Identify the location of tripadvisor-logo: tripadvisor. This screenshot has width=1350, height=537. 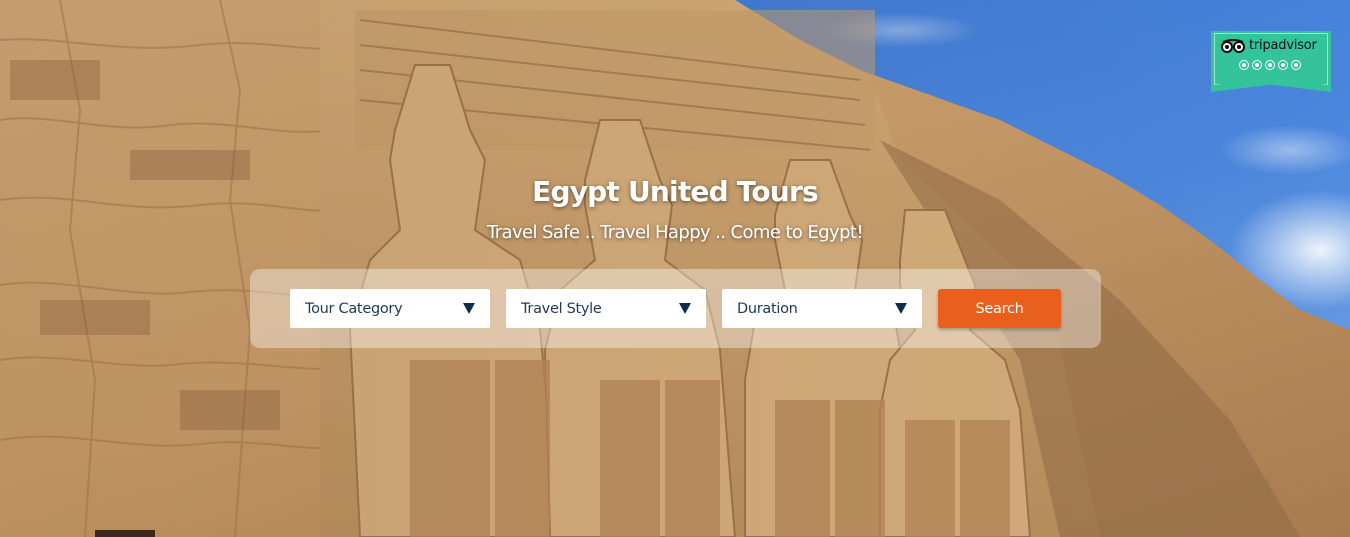
(1269, 45).